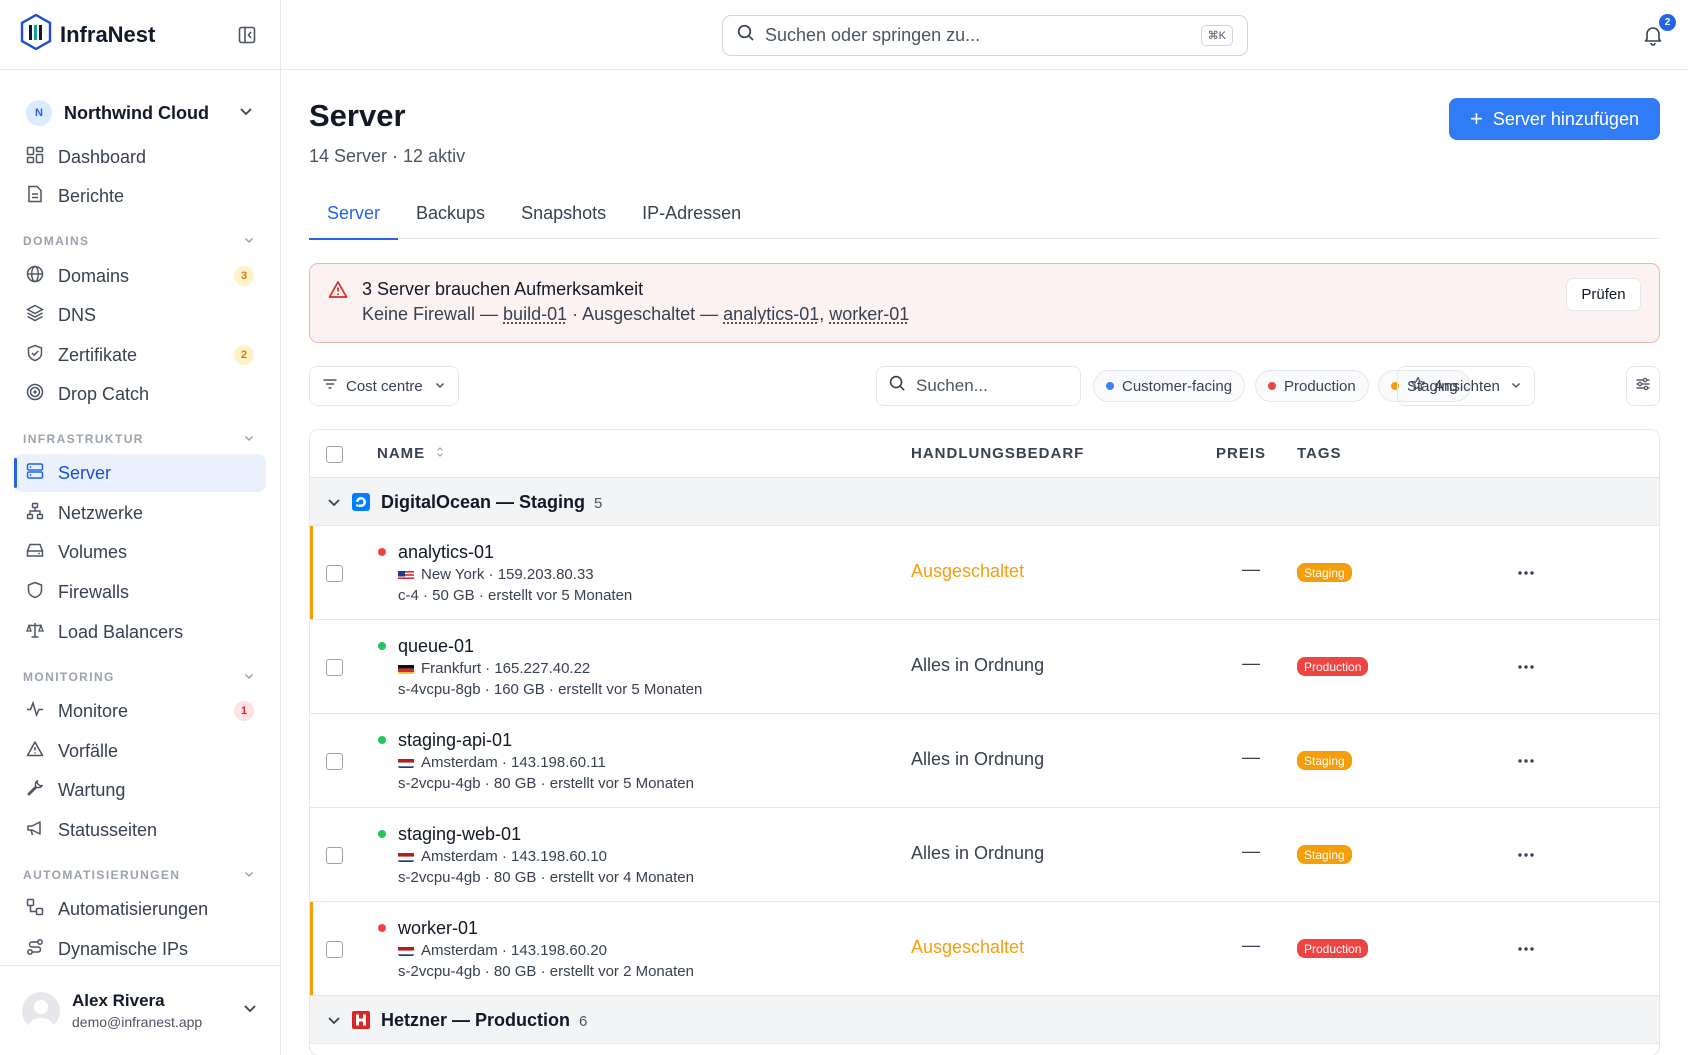 Image resolution: width=1688 pixels, height=1055 pixels. I want to click on server-link-build-01: build-01, so click(535, 314).